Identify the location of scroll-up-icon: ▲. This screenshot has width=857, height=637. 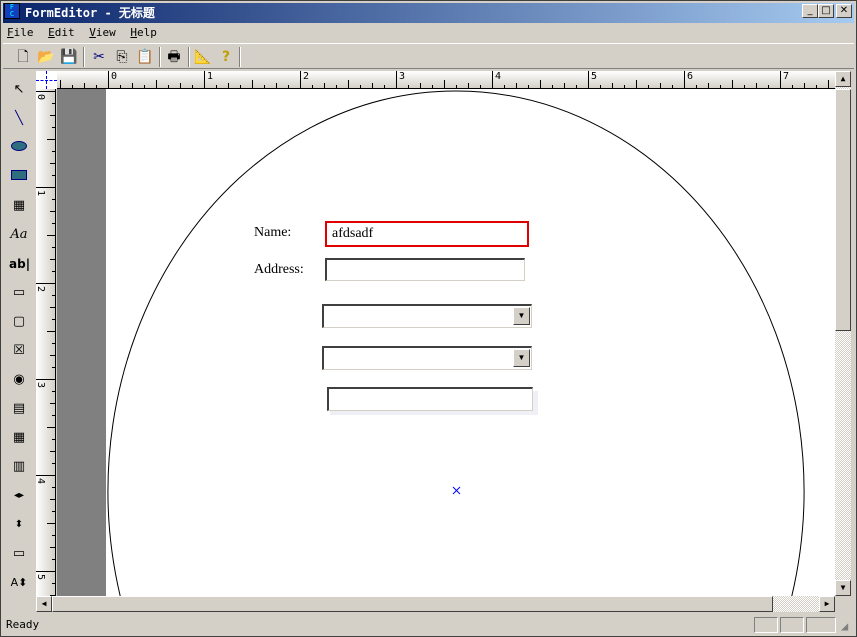
(843, 79).